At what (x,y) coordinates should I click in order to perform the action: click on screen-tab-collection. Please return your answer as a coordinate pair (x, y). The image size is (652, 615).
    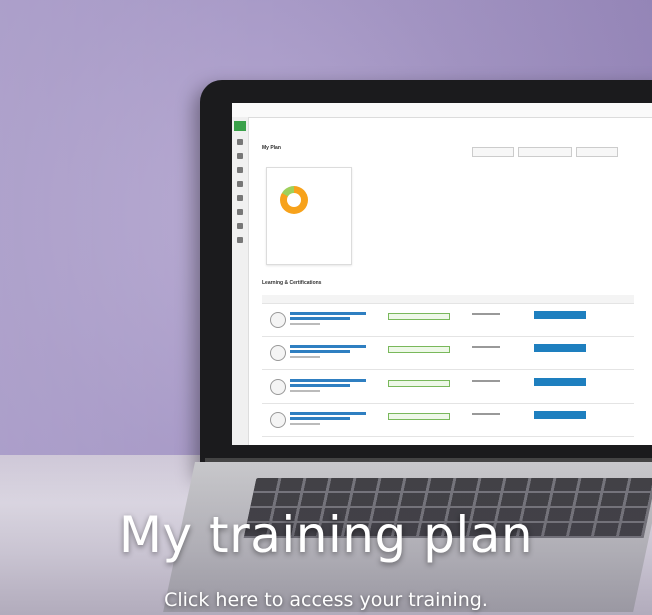
    Looking at the image, I should click on (597, 152).